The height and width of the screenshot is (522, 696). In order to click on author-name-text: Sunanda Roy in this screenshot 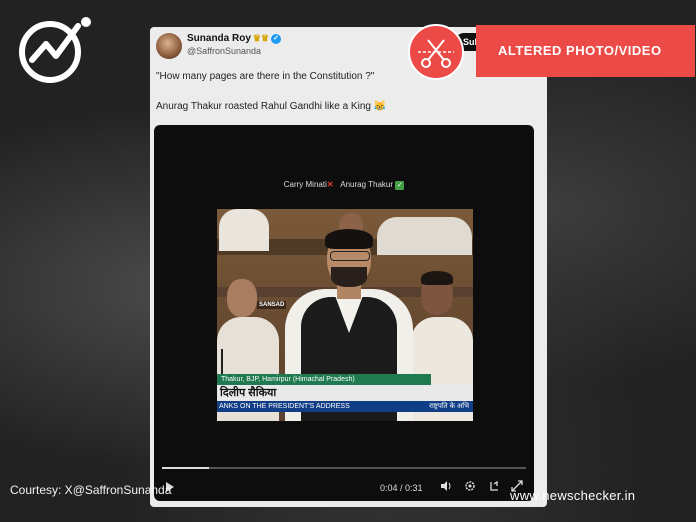, I will do `click(219, 38)`.